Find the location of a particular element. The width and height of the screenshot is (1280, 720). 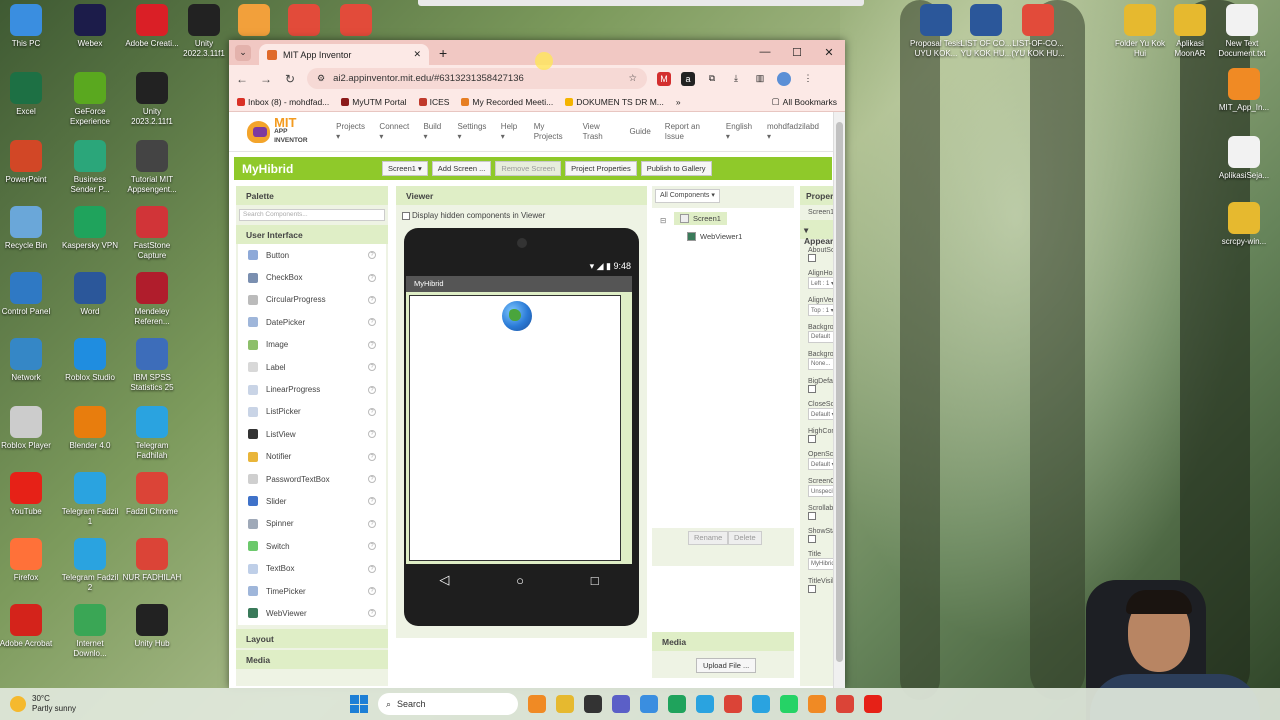

palette-item: WebViewer? is located at coordinates (312, 613).